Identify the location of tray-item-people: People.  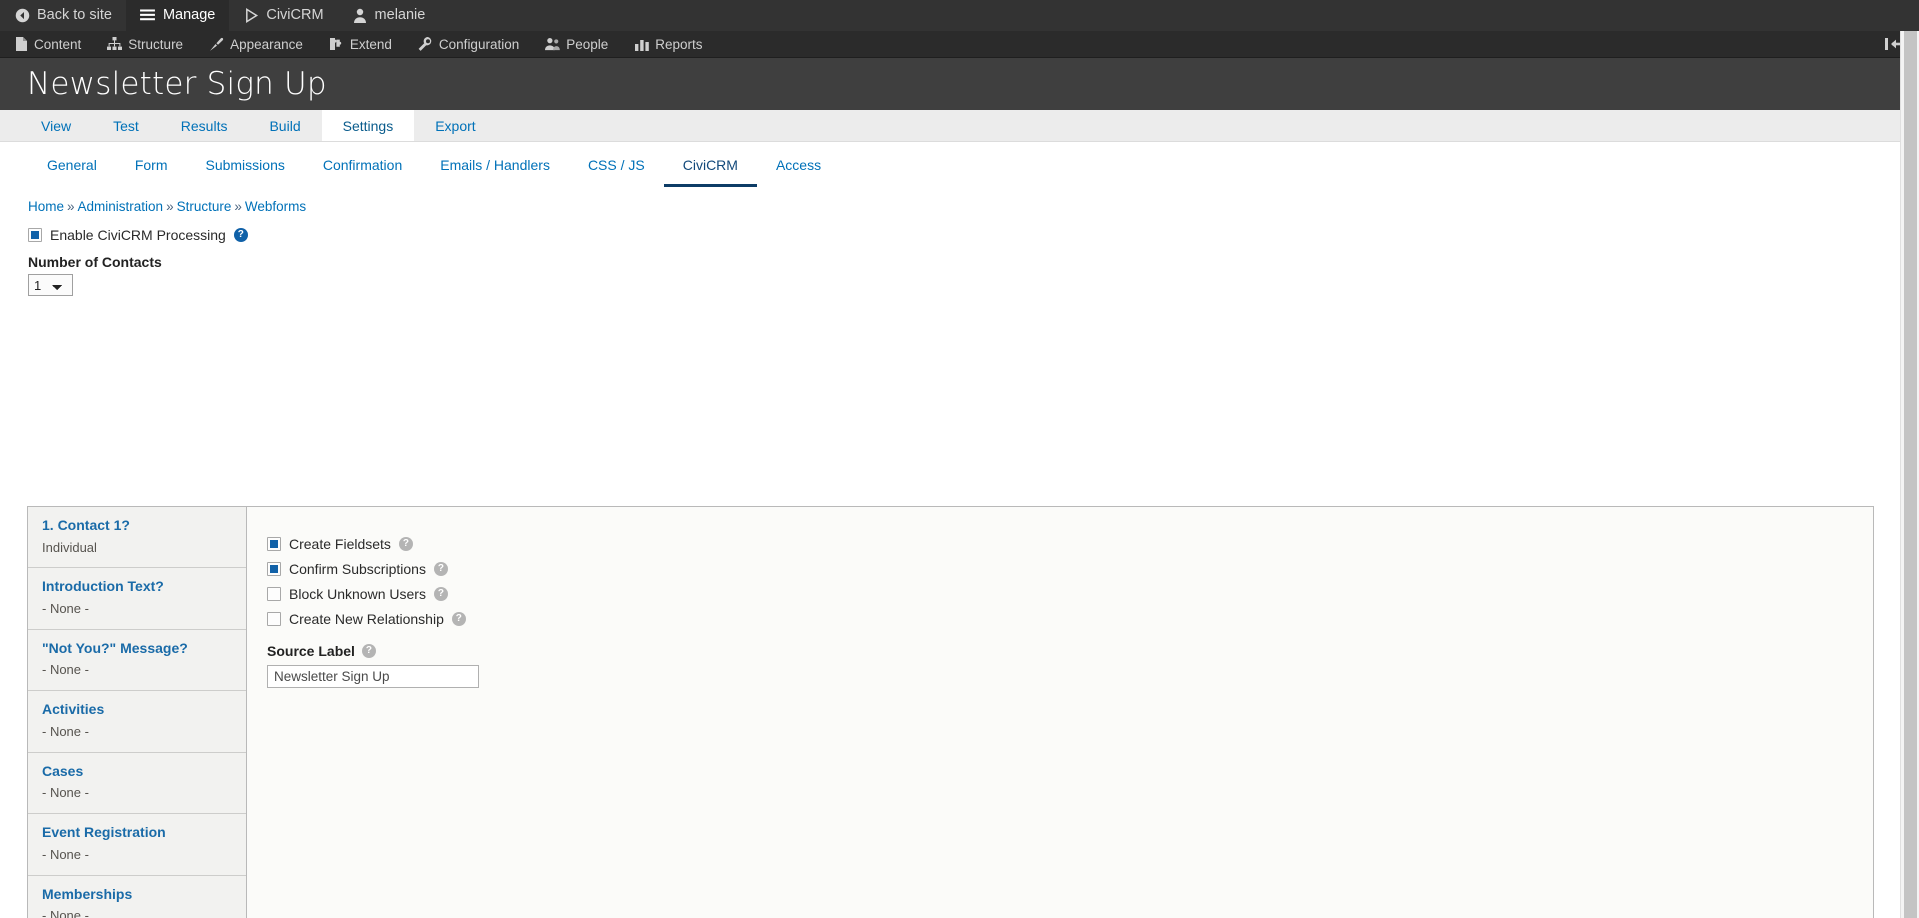
(576, 44).